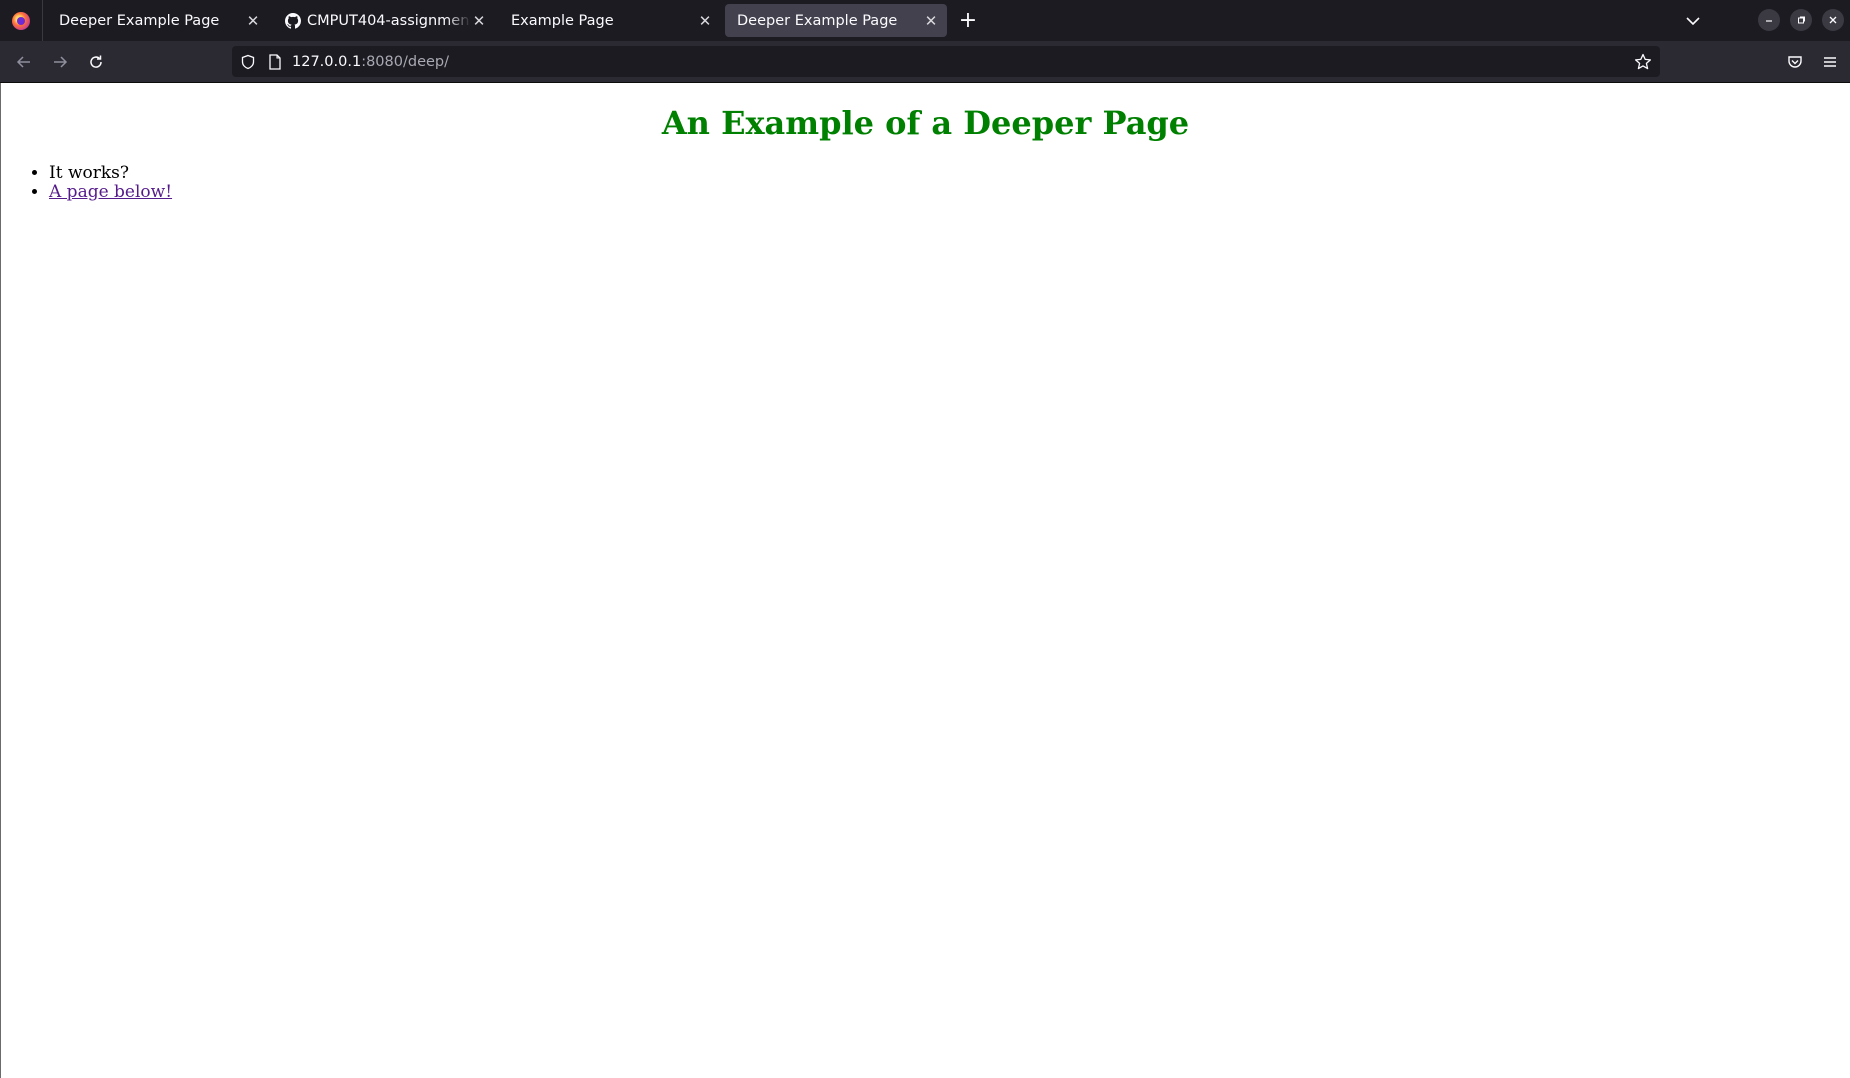 The image size is (1850, 1078). Describe the element at coordinates (949, 192) in the screenshot. I see `list-item: A page below!` at that location.